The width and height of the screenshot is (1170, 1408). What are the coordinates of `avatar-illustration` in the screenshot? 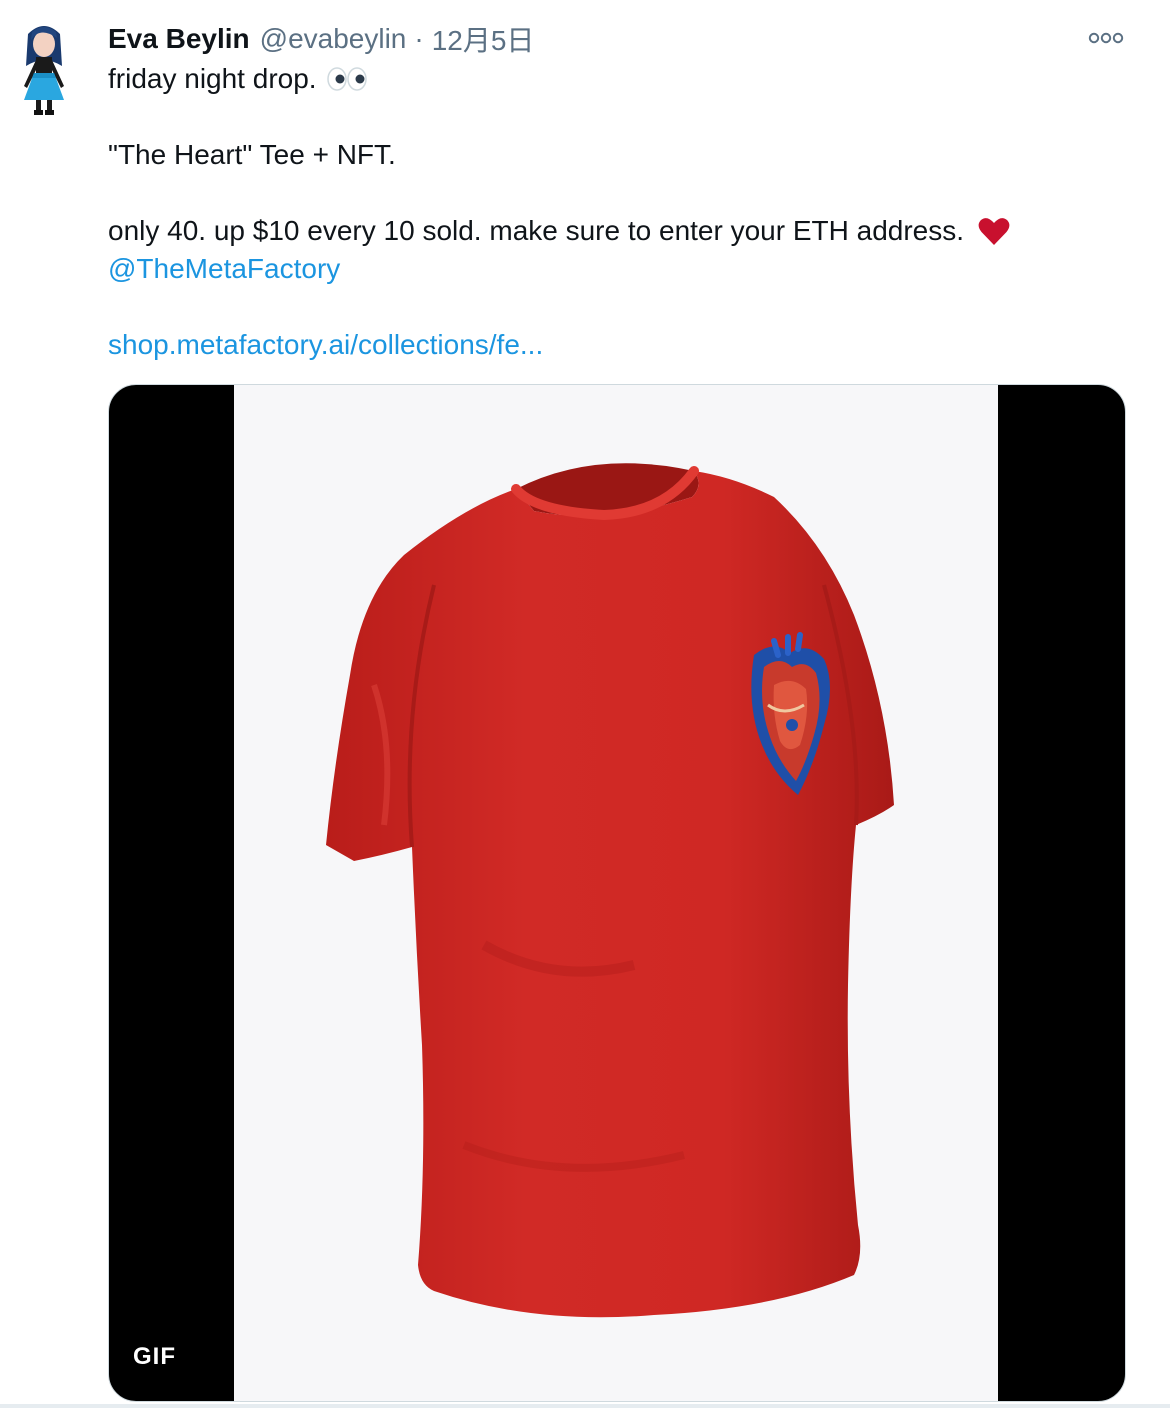 It's located at (44, 70).